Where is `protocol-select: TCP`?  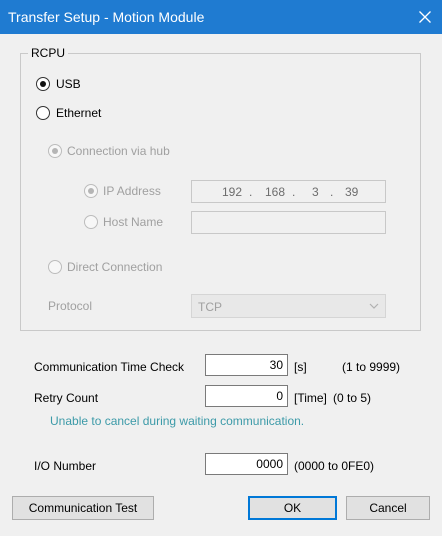 protocol-select: TCP is located at coordinates (288, 306).